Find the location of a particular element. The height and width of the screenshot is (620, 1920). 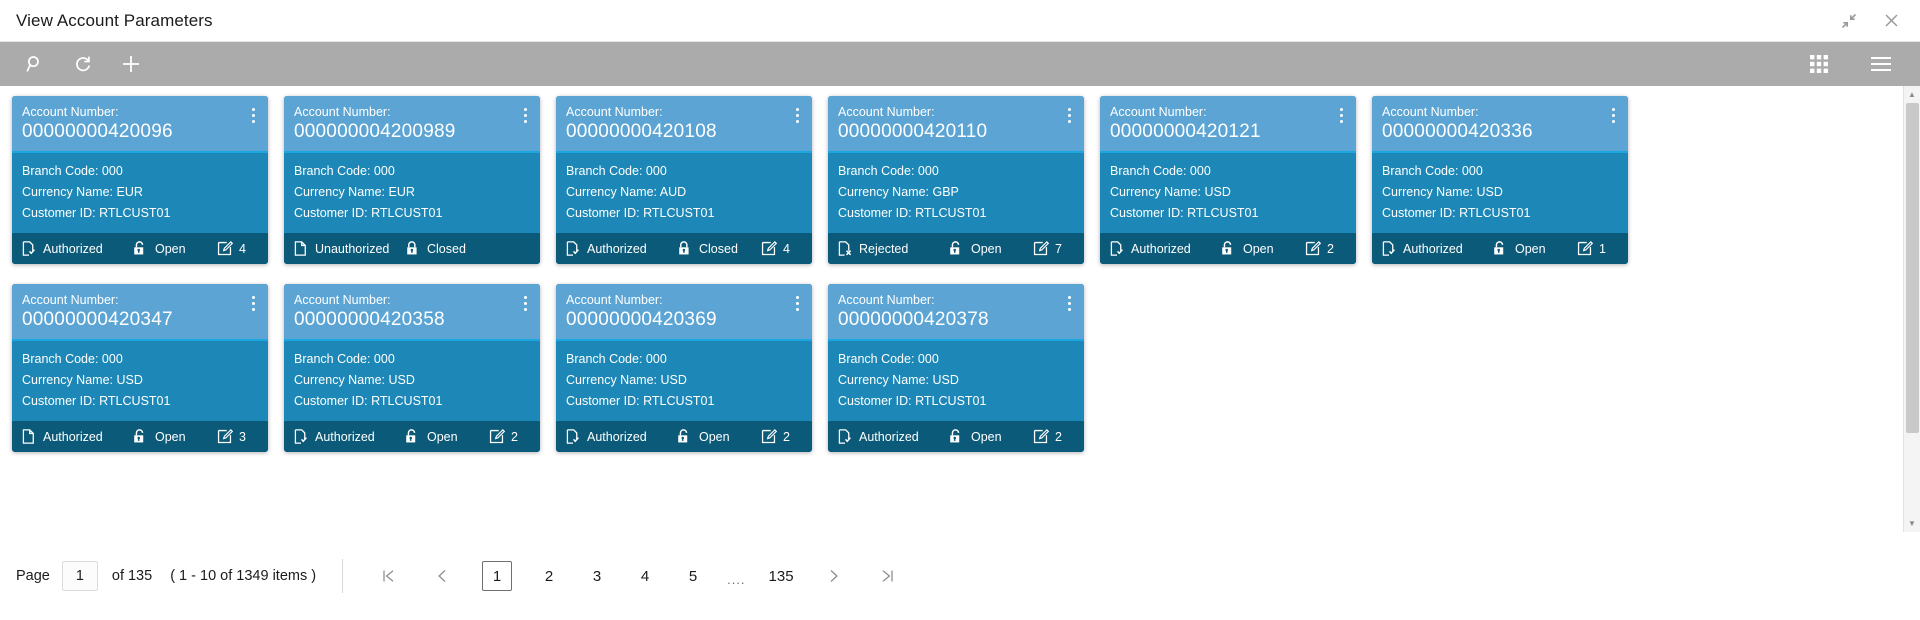

search-icon is located at coordinates (35, 64).